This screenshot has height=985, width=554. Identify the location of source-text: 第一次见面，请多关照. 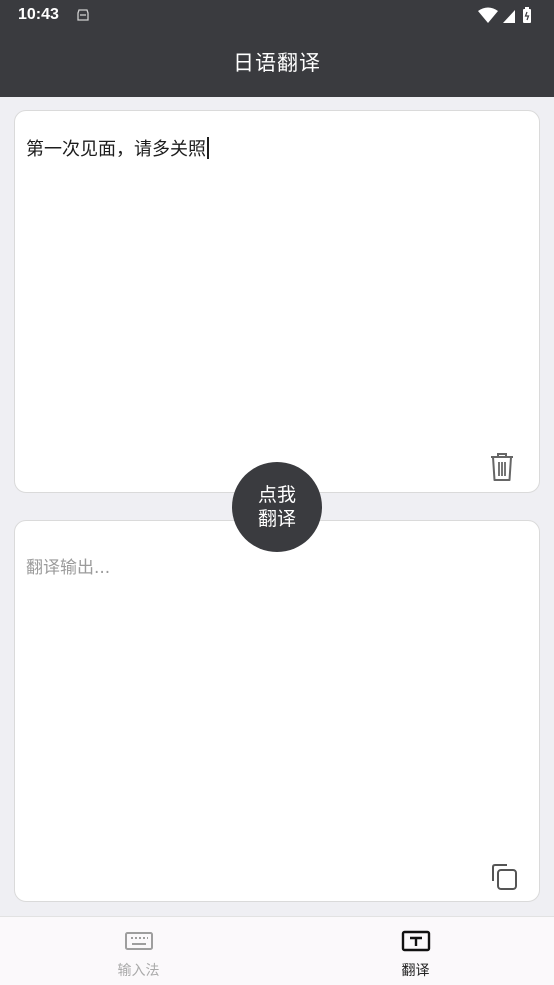
(116, 149).